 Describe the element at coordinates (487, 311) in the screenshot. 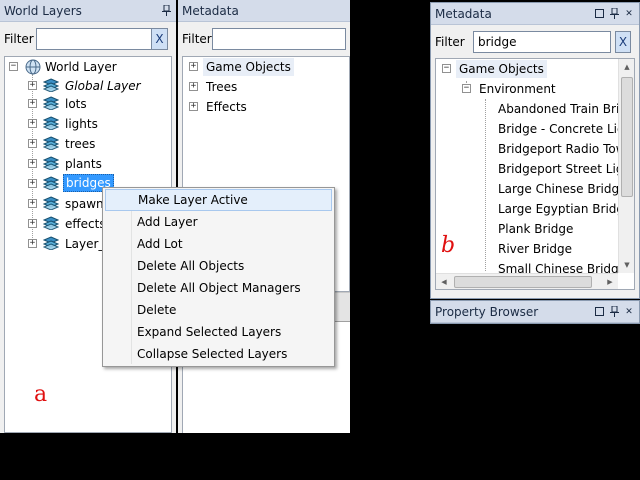

I see `property-browser-title: Property Browser` at that location.